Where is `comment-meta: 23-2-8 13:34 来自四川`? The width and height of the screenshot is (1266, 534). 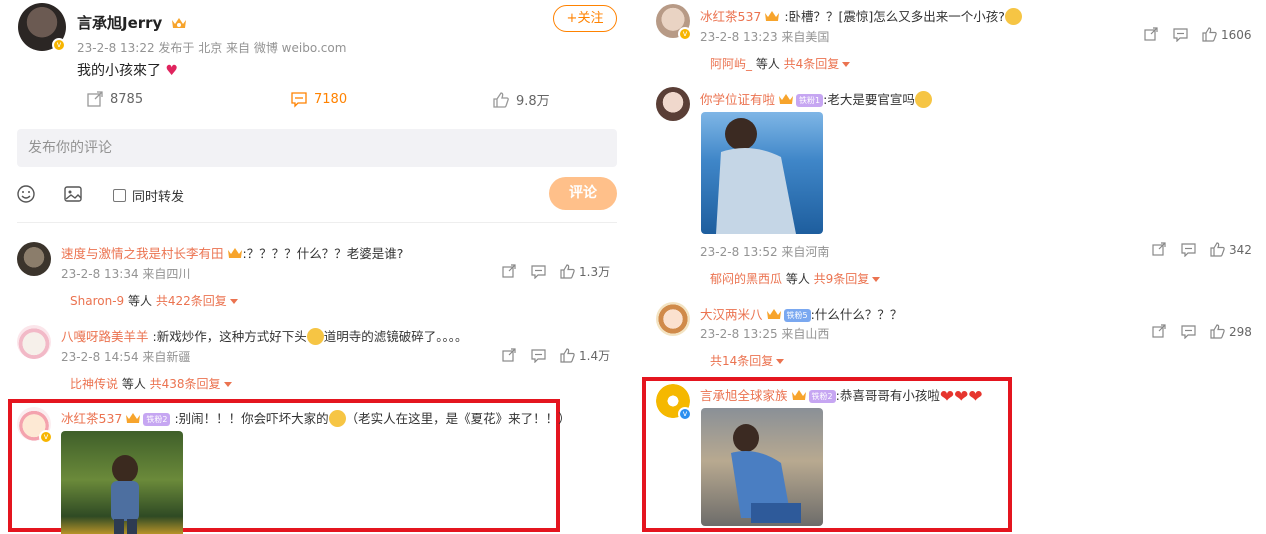
comment-meta: 23-2-8 13:34 来自四川 is located at coordinates (126, 274).